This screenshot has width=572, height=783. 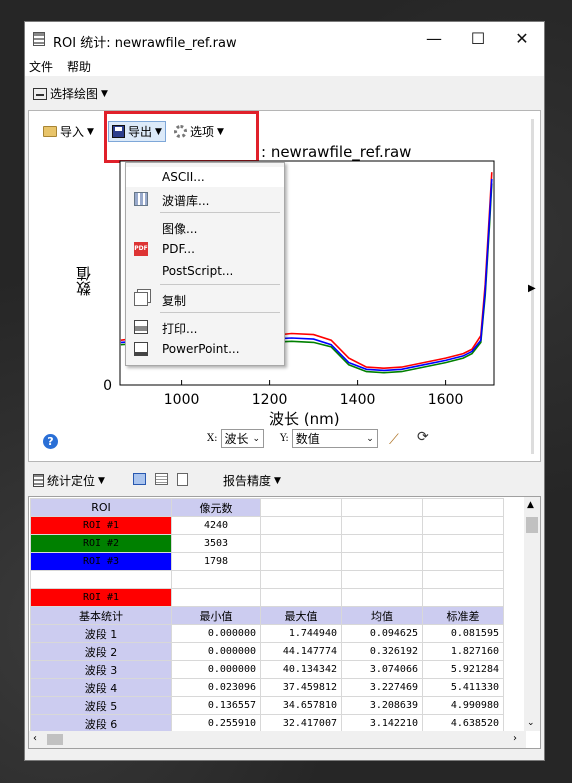 I want to click on highlight-annotation-box, so click(x=181, y=137).